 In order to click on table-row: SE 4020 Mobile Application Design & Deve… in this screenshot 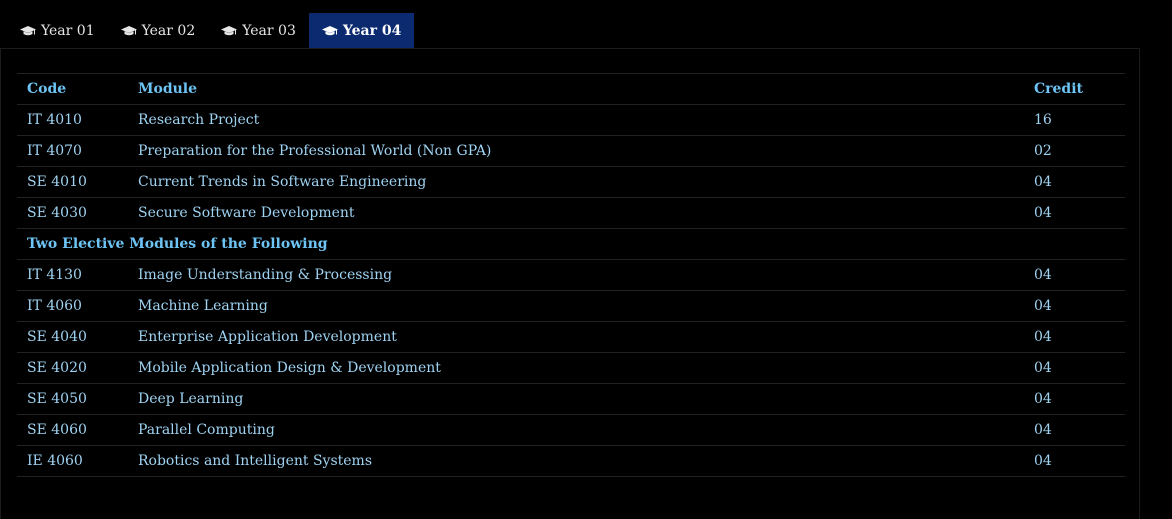, I will do `click(571, 368)`.